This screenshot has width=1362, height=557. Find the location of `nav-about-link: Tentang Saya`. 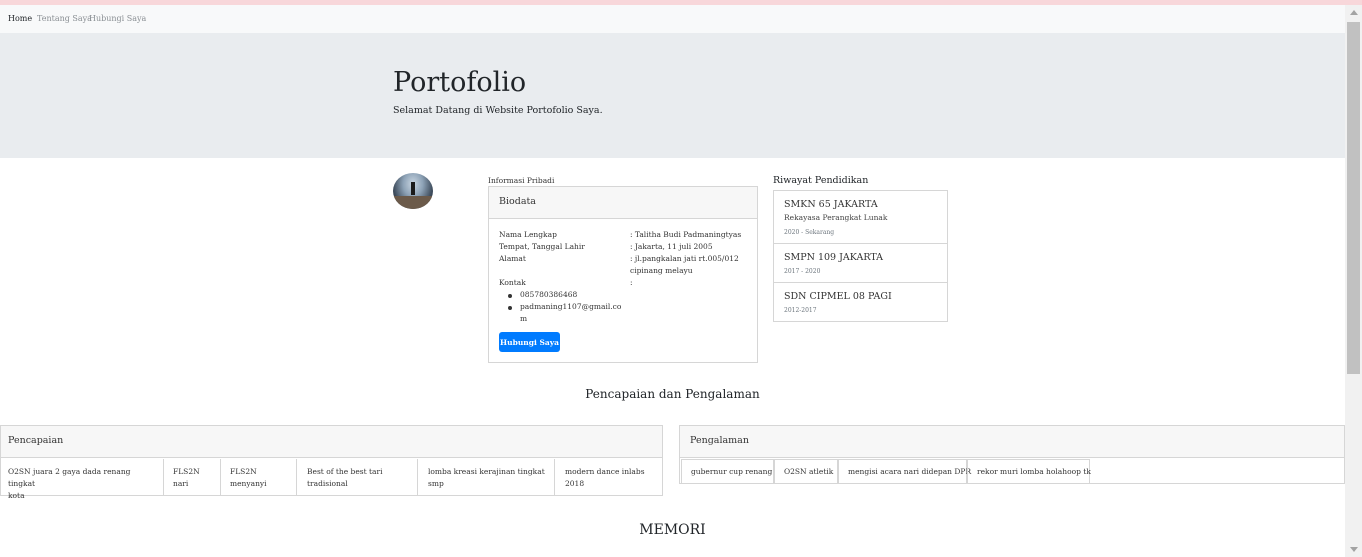

nav-about-link: Tentang Saya is located at coordinates (64, 18).